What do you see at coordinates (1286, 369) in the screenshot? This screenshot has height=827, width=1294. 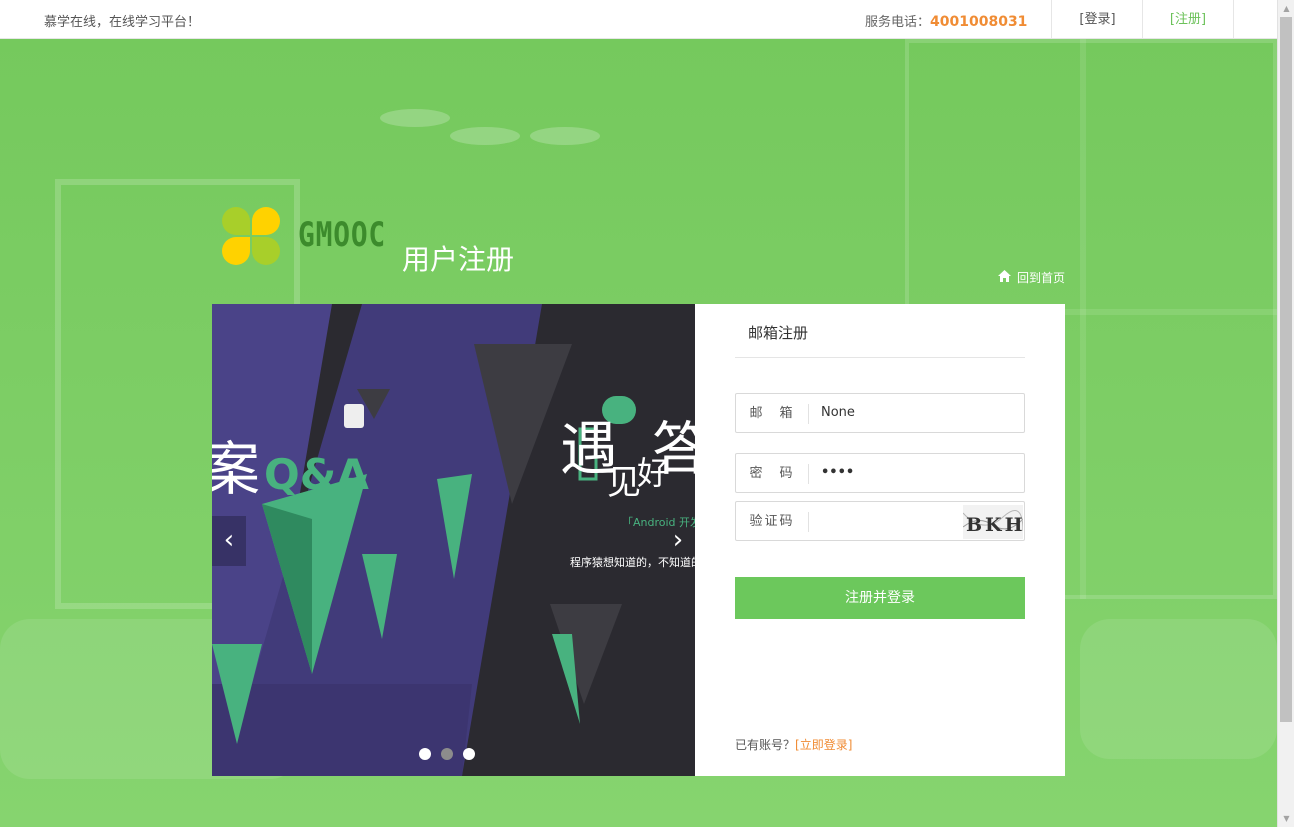 I see `scroll-thumb` at bounding box center [1286, 369].